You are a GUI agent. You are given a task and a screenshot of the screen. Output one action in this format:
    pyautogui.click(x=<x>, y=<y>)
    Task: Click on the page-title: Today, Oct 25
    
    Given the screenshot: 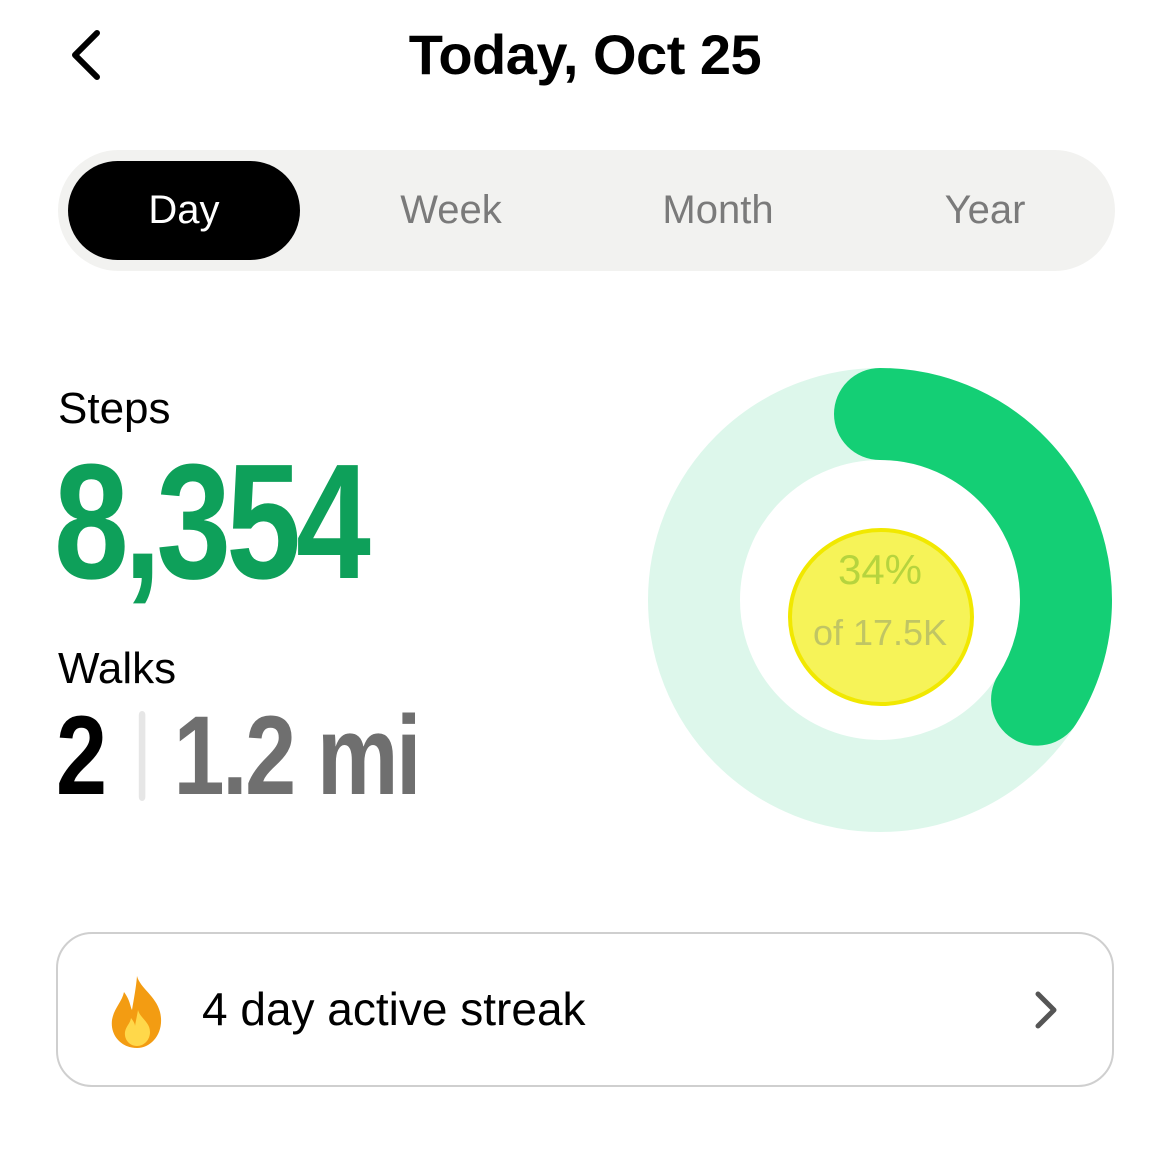 What is the action you would take?
    pyautogui.click(x=585, y=54)
    